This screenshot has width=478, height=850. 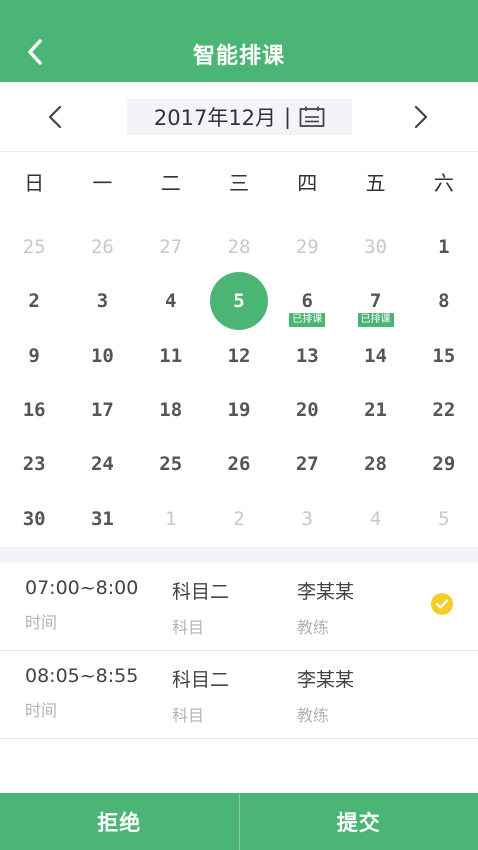 What do you see at coordinates (119, 821) in the screenshot?
I see `reject-button: 拒绝` at bounding box center [119, 821].